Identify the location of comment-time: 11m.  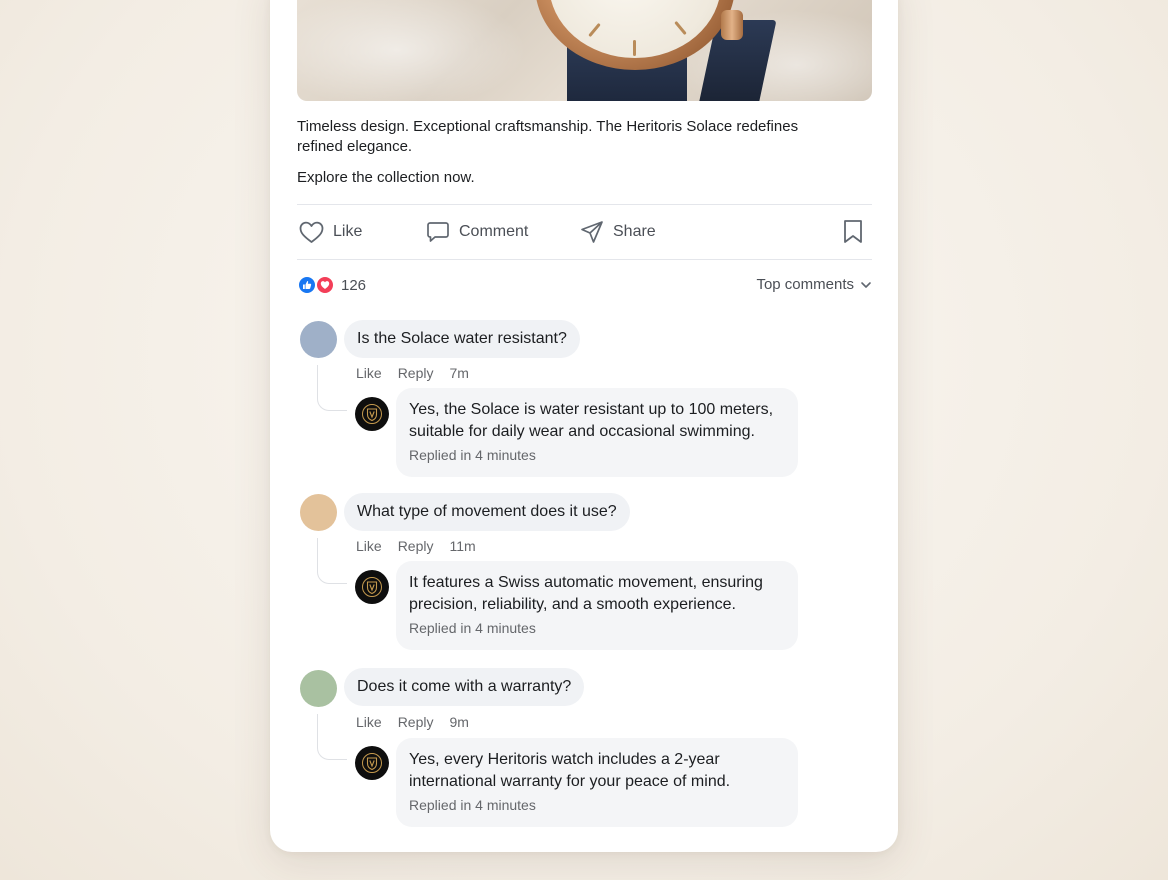
(462, 546).